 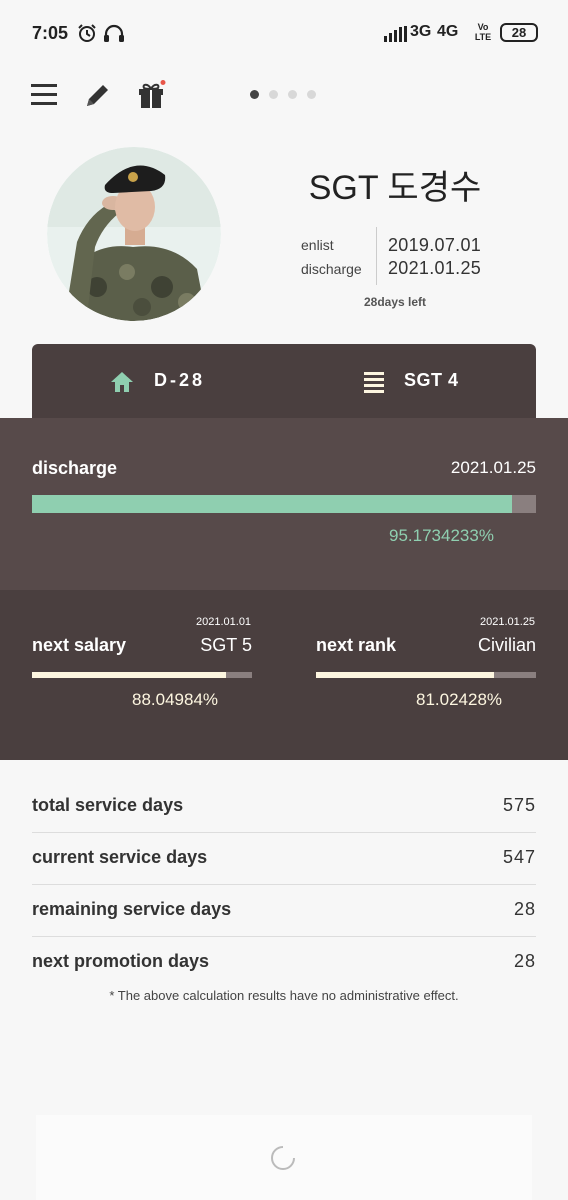 I want to click on headphones-icon, so click(x=114, y=35).